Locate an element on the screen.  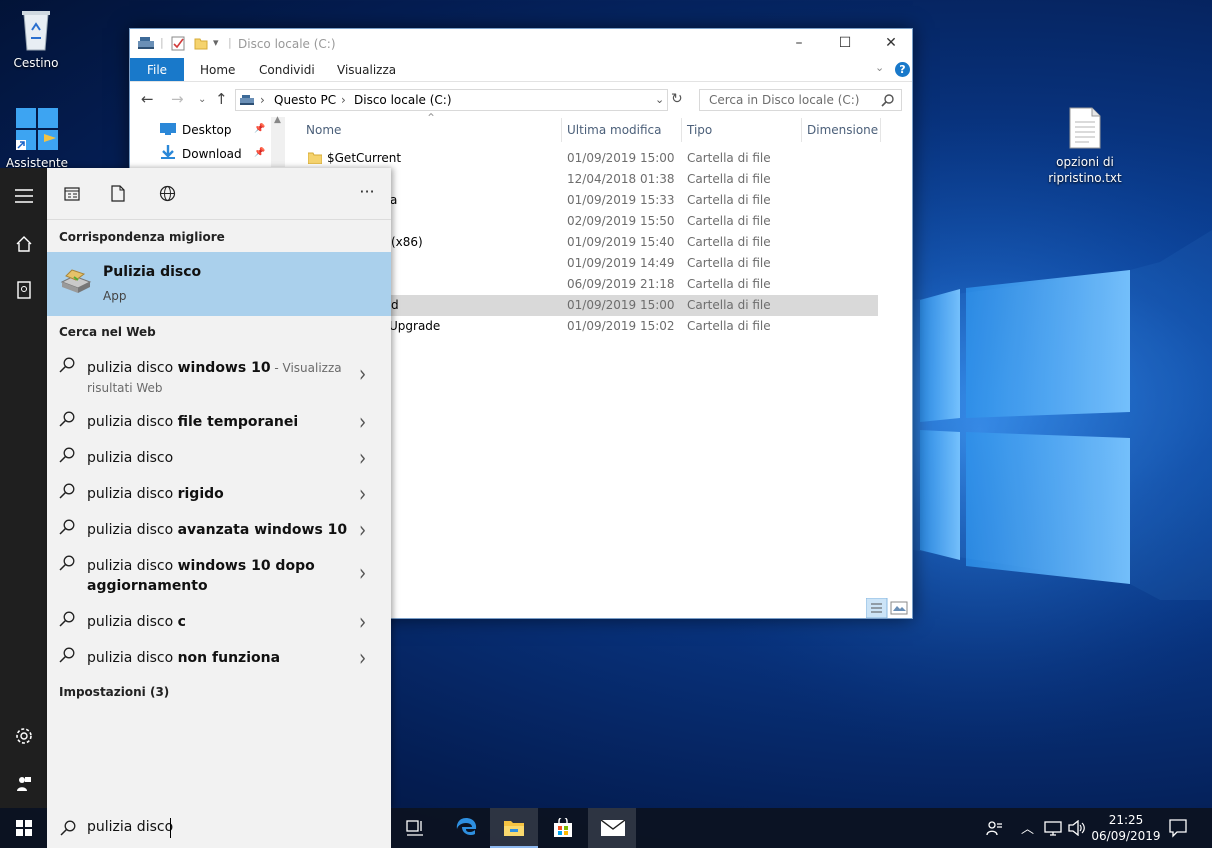
start-button is located at coordinates (23, 828).